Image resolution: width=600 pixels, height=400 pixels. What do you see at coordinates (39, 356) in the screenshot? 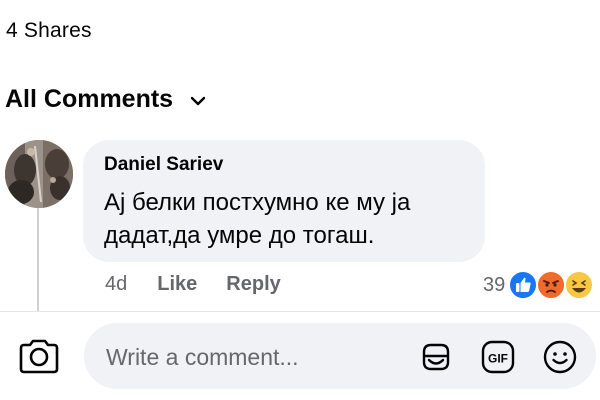
I see `camera-icon` at bounding box center [39, 356].